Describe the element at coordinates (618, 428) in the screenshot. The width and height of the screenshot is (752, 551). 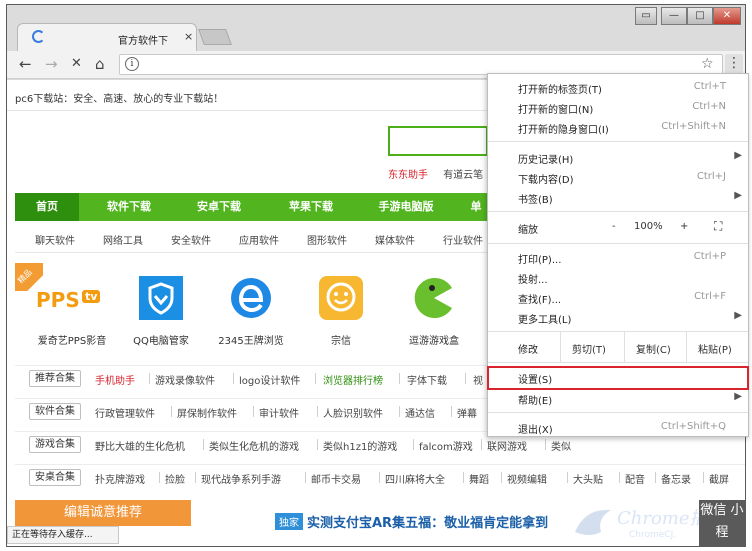
I see `menu-exit: 退出(X) Ctrl+Shift+Q` at that location.